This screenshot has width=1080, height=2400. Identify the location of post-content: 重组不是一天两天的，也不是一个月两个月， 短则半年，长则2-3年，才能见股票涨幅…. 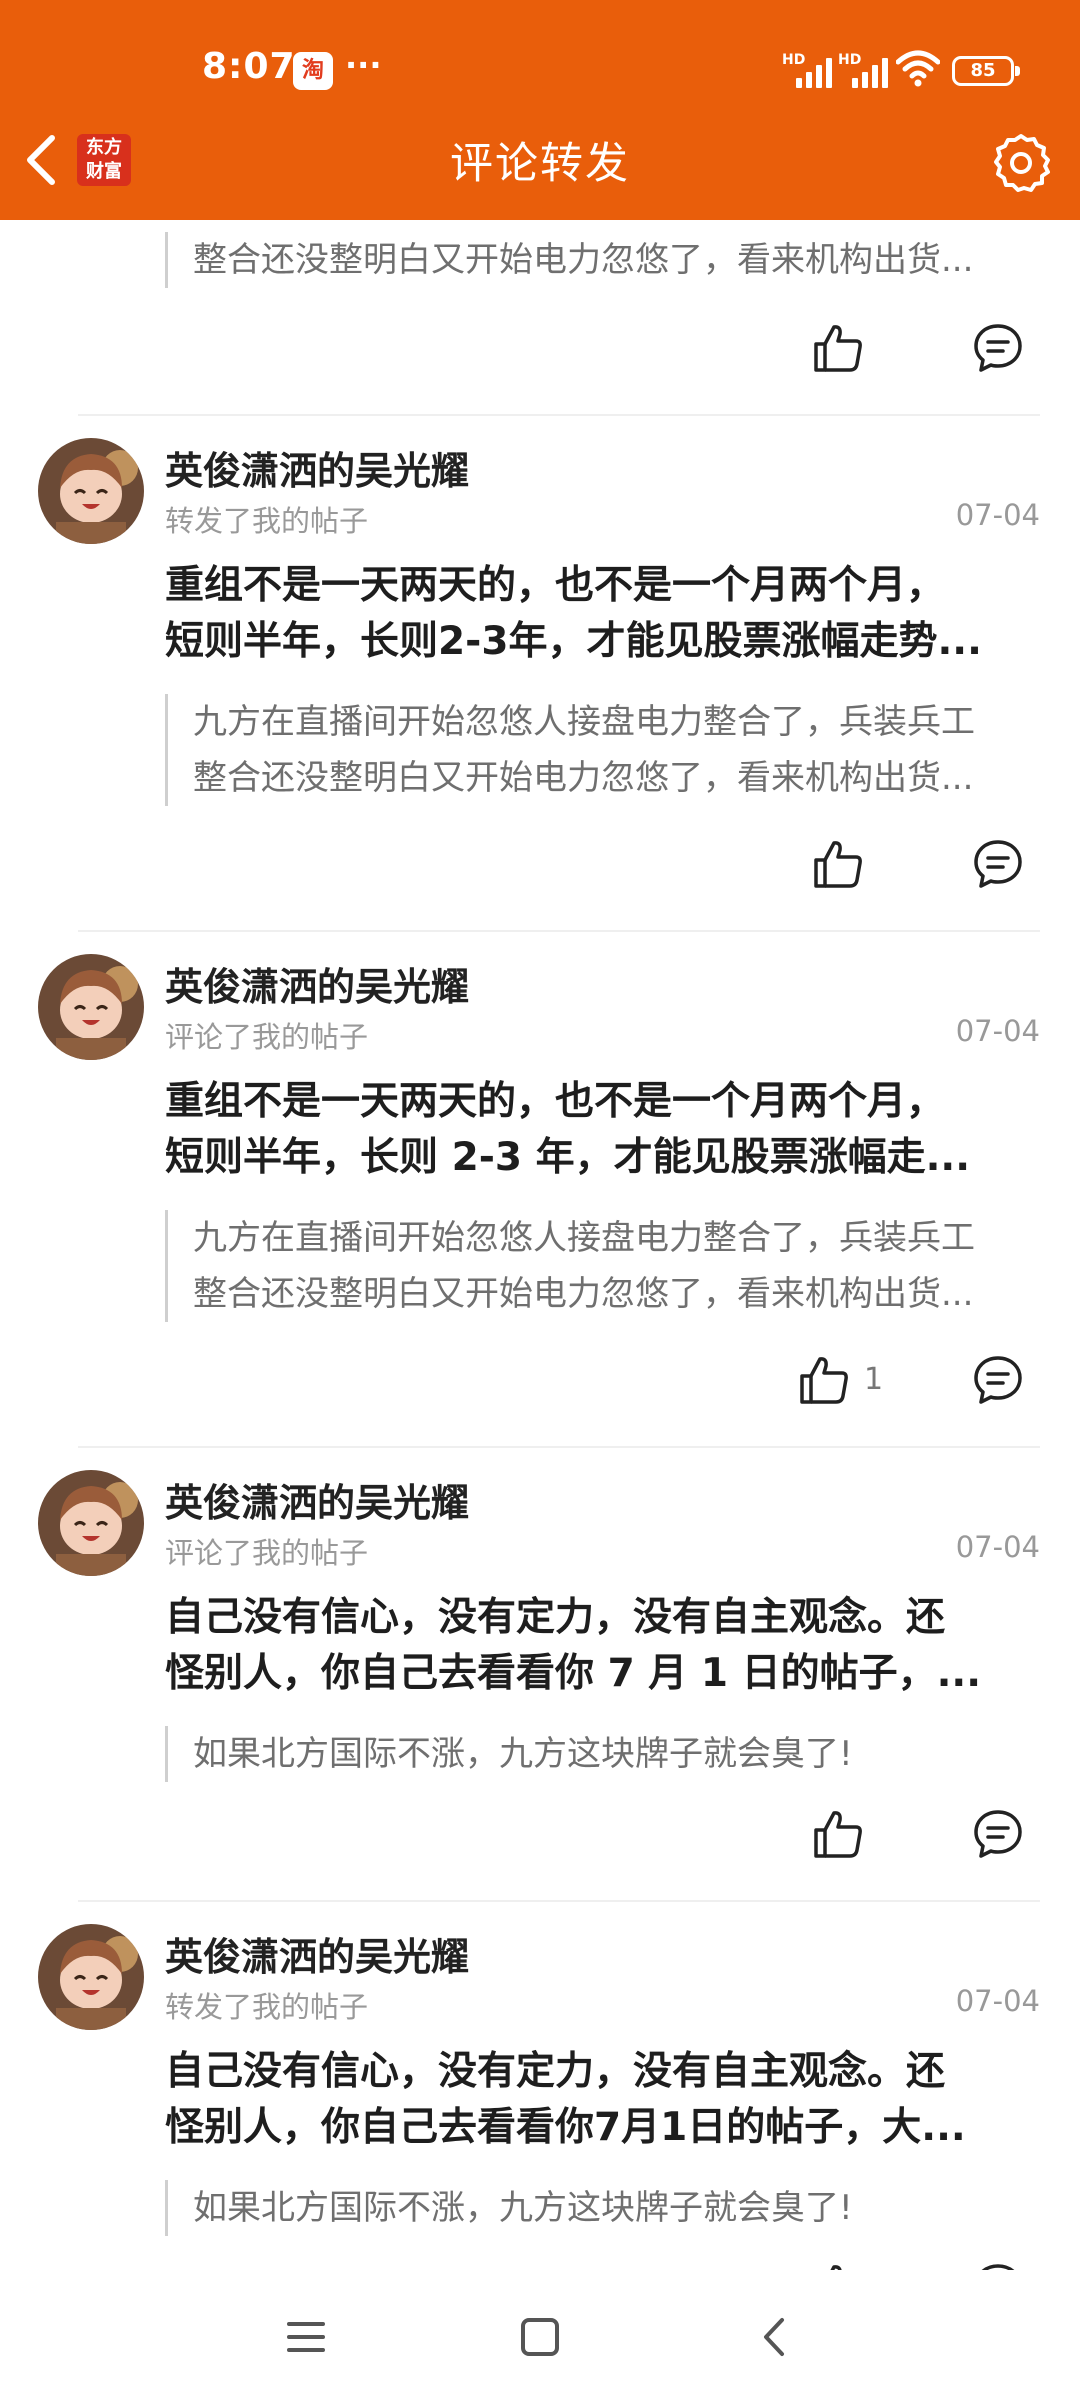
(602, 614).